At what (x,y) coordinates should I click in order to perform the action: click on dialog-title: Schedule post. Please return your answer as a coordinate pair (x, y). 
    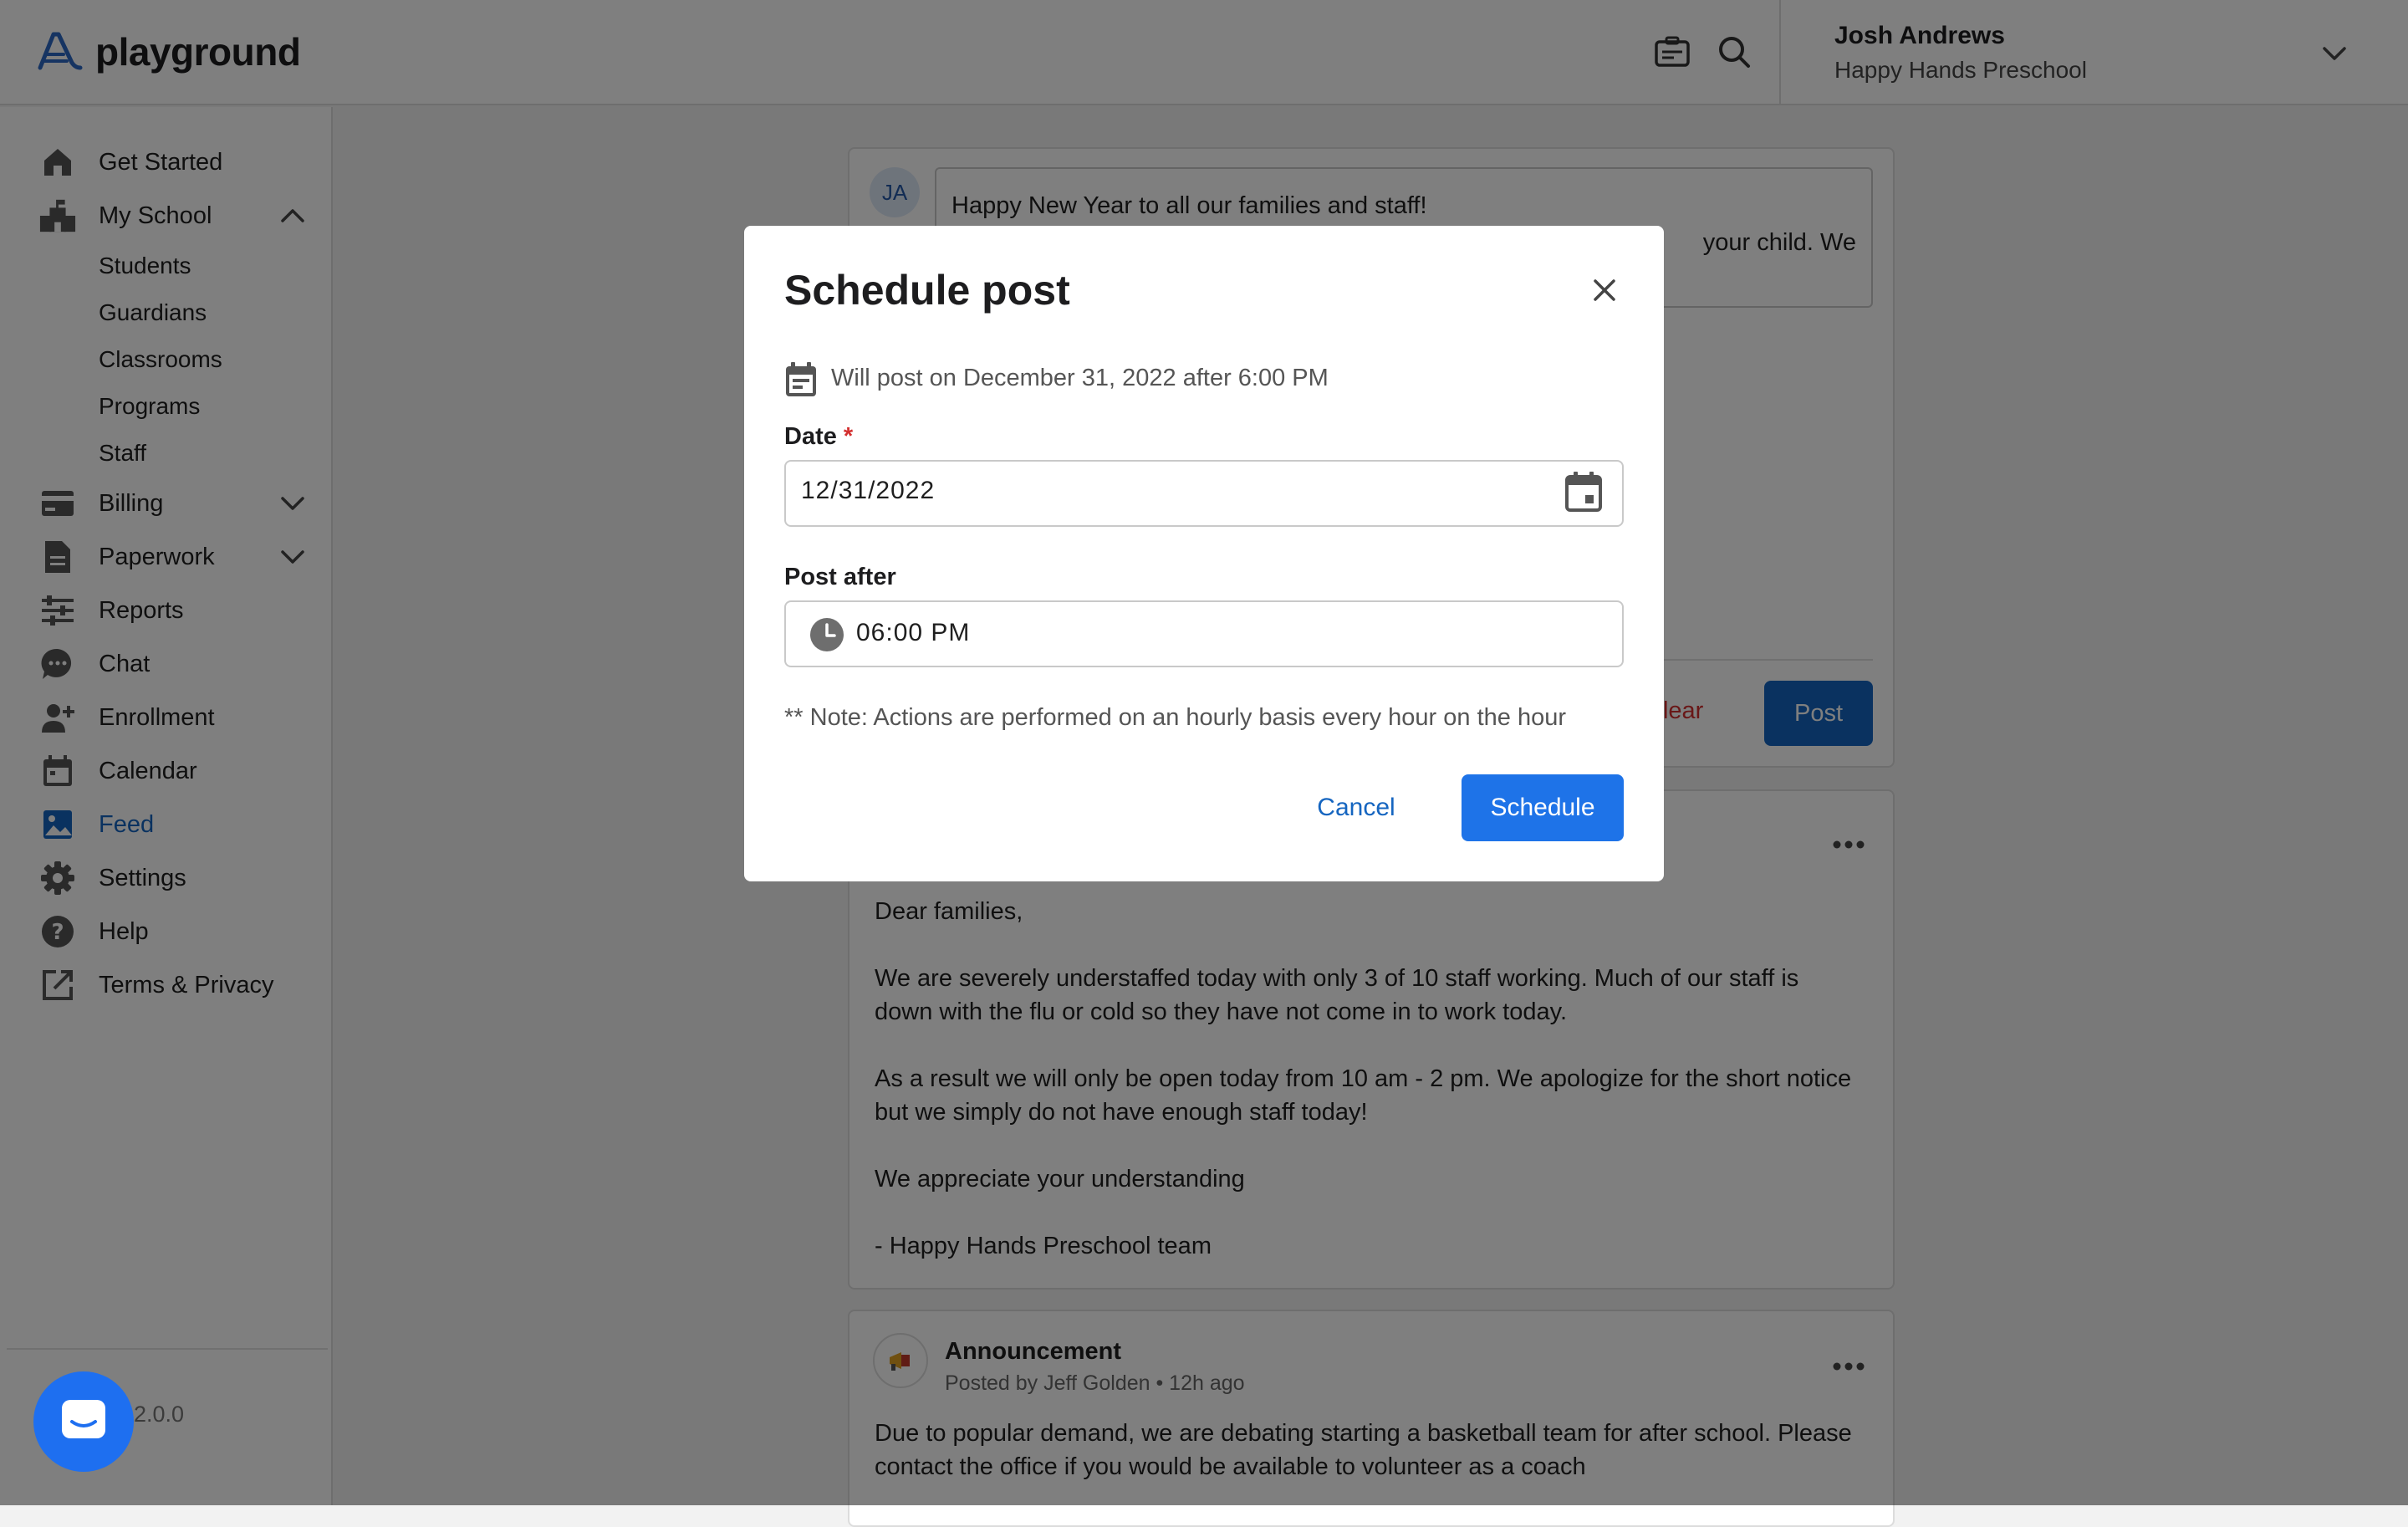
    Looking at the image, I should click on (927, 290).